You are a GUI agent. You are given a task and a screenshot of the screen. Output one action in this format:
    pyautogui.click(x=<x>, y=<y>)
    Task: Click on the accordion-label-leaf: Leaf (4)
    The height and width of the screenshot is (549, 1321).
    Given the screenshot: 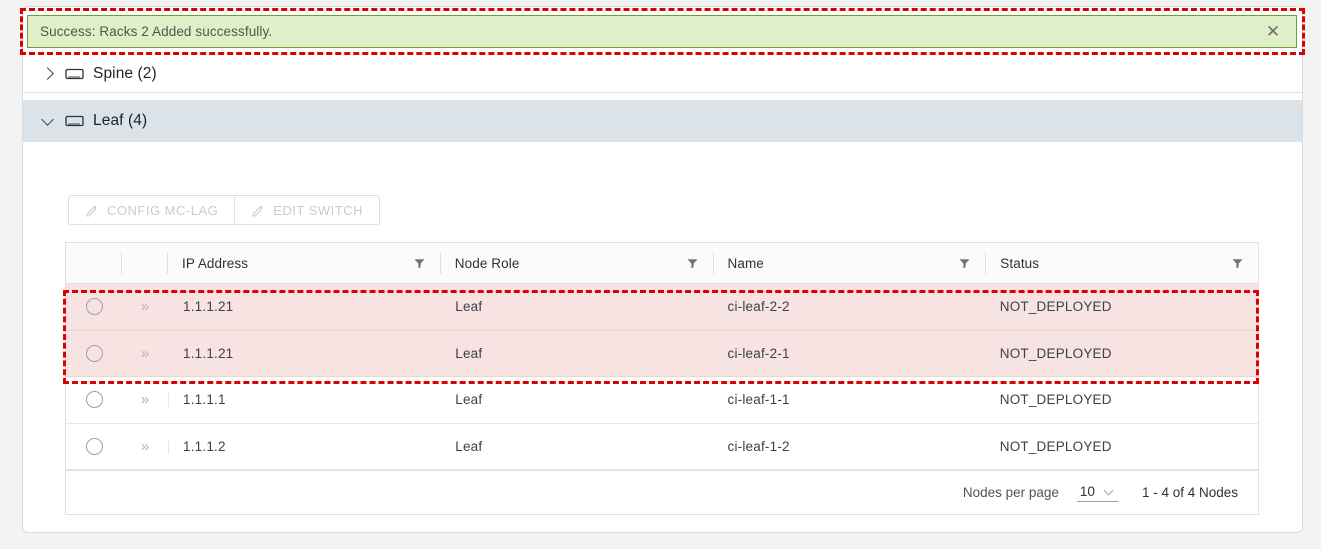 What is the action you would take?
    pyautogui.click(x=120, y=120)
    